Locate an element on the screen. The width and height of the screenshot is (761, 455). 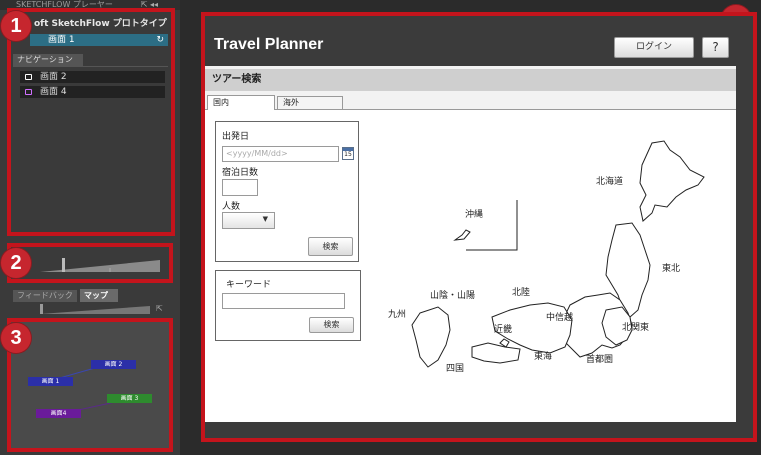
region-label-chushinetsu: 中信越 is located at coordinates (560, 318).